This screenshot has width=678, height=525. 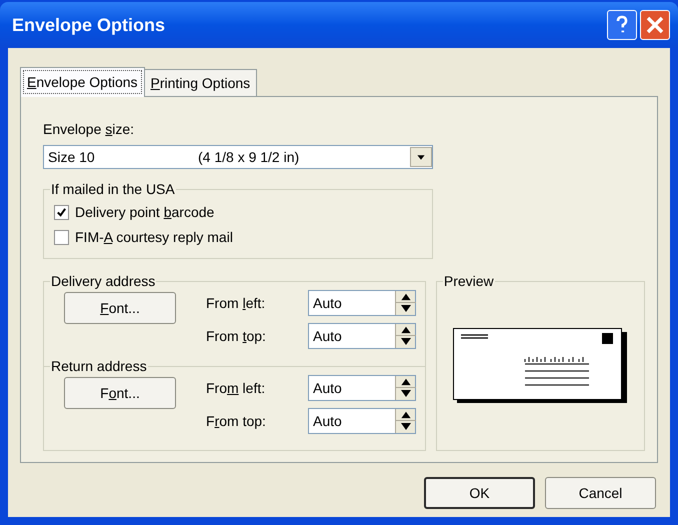 What do you see at coordinates (144, 212) in the screenshot?
I see `checkbox-label: Delivery point barcode` at bounding box center [144, 212].